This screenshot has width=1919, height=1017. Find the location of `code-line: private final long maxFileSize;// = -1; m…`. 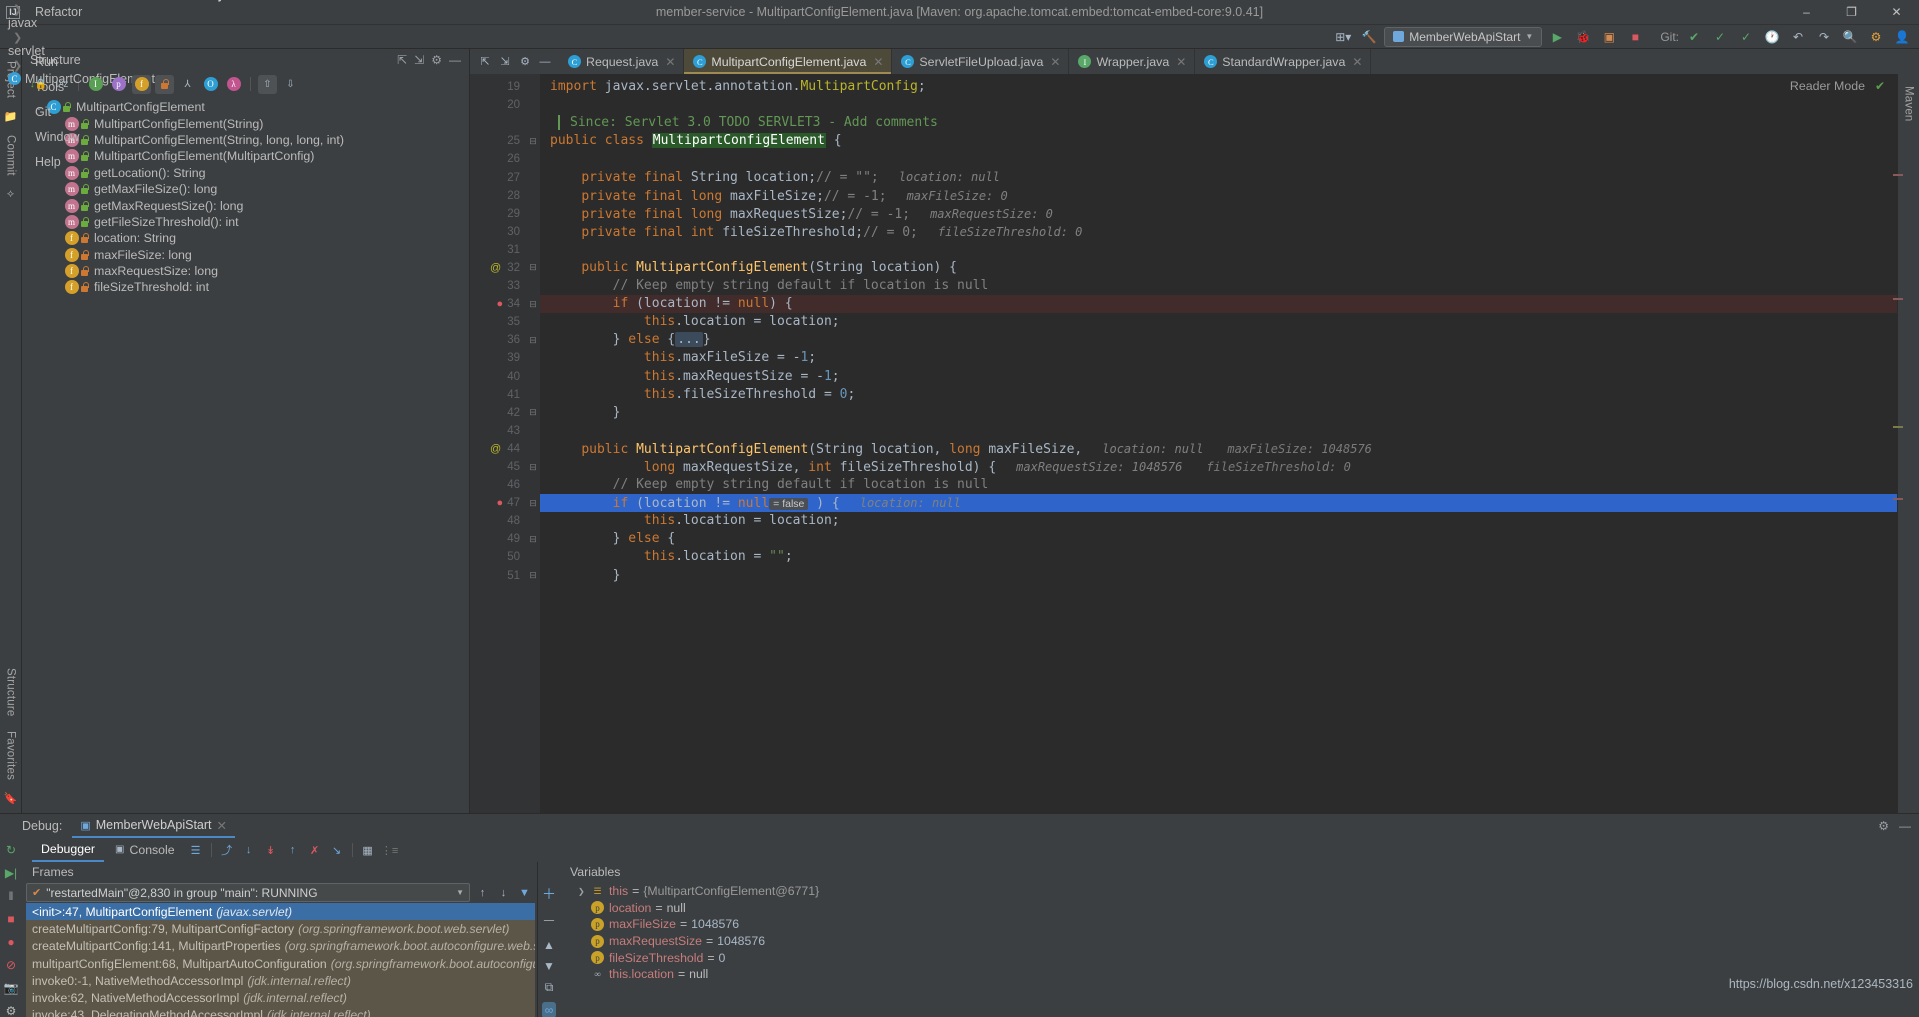

code-line: private final long maxFileSize;// = -1; m… is located at coordinates (1218, 196).